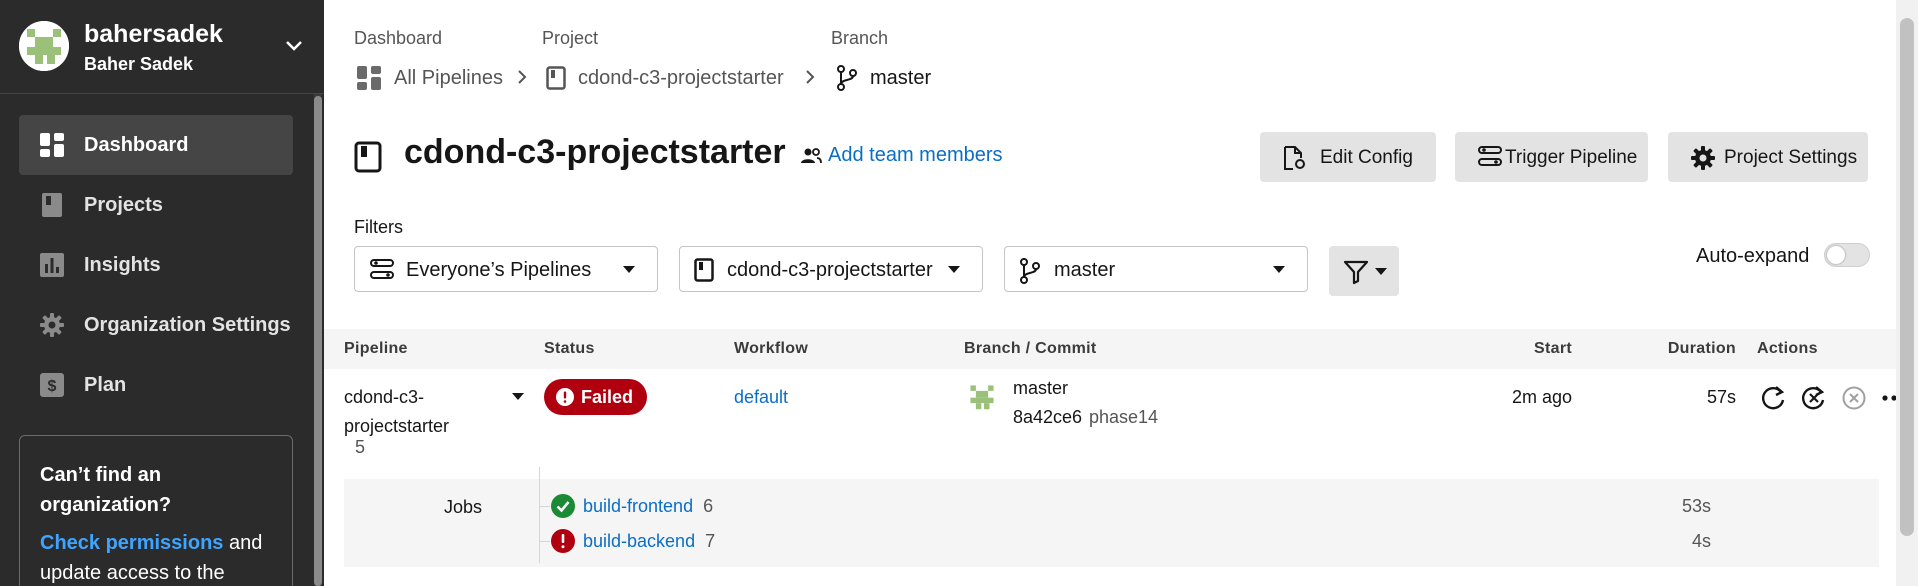 The height and width of the screenshot is (586, 1918). I want to click on people-icon, so click(811, 155).